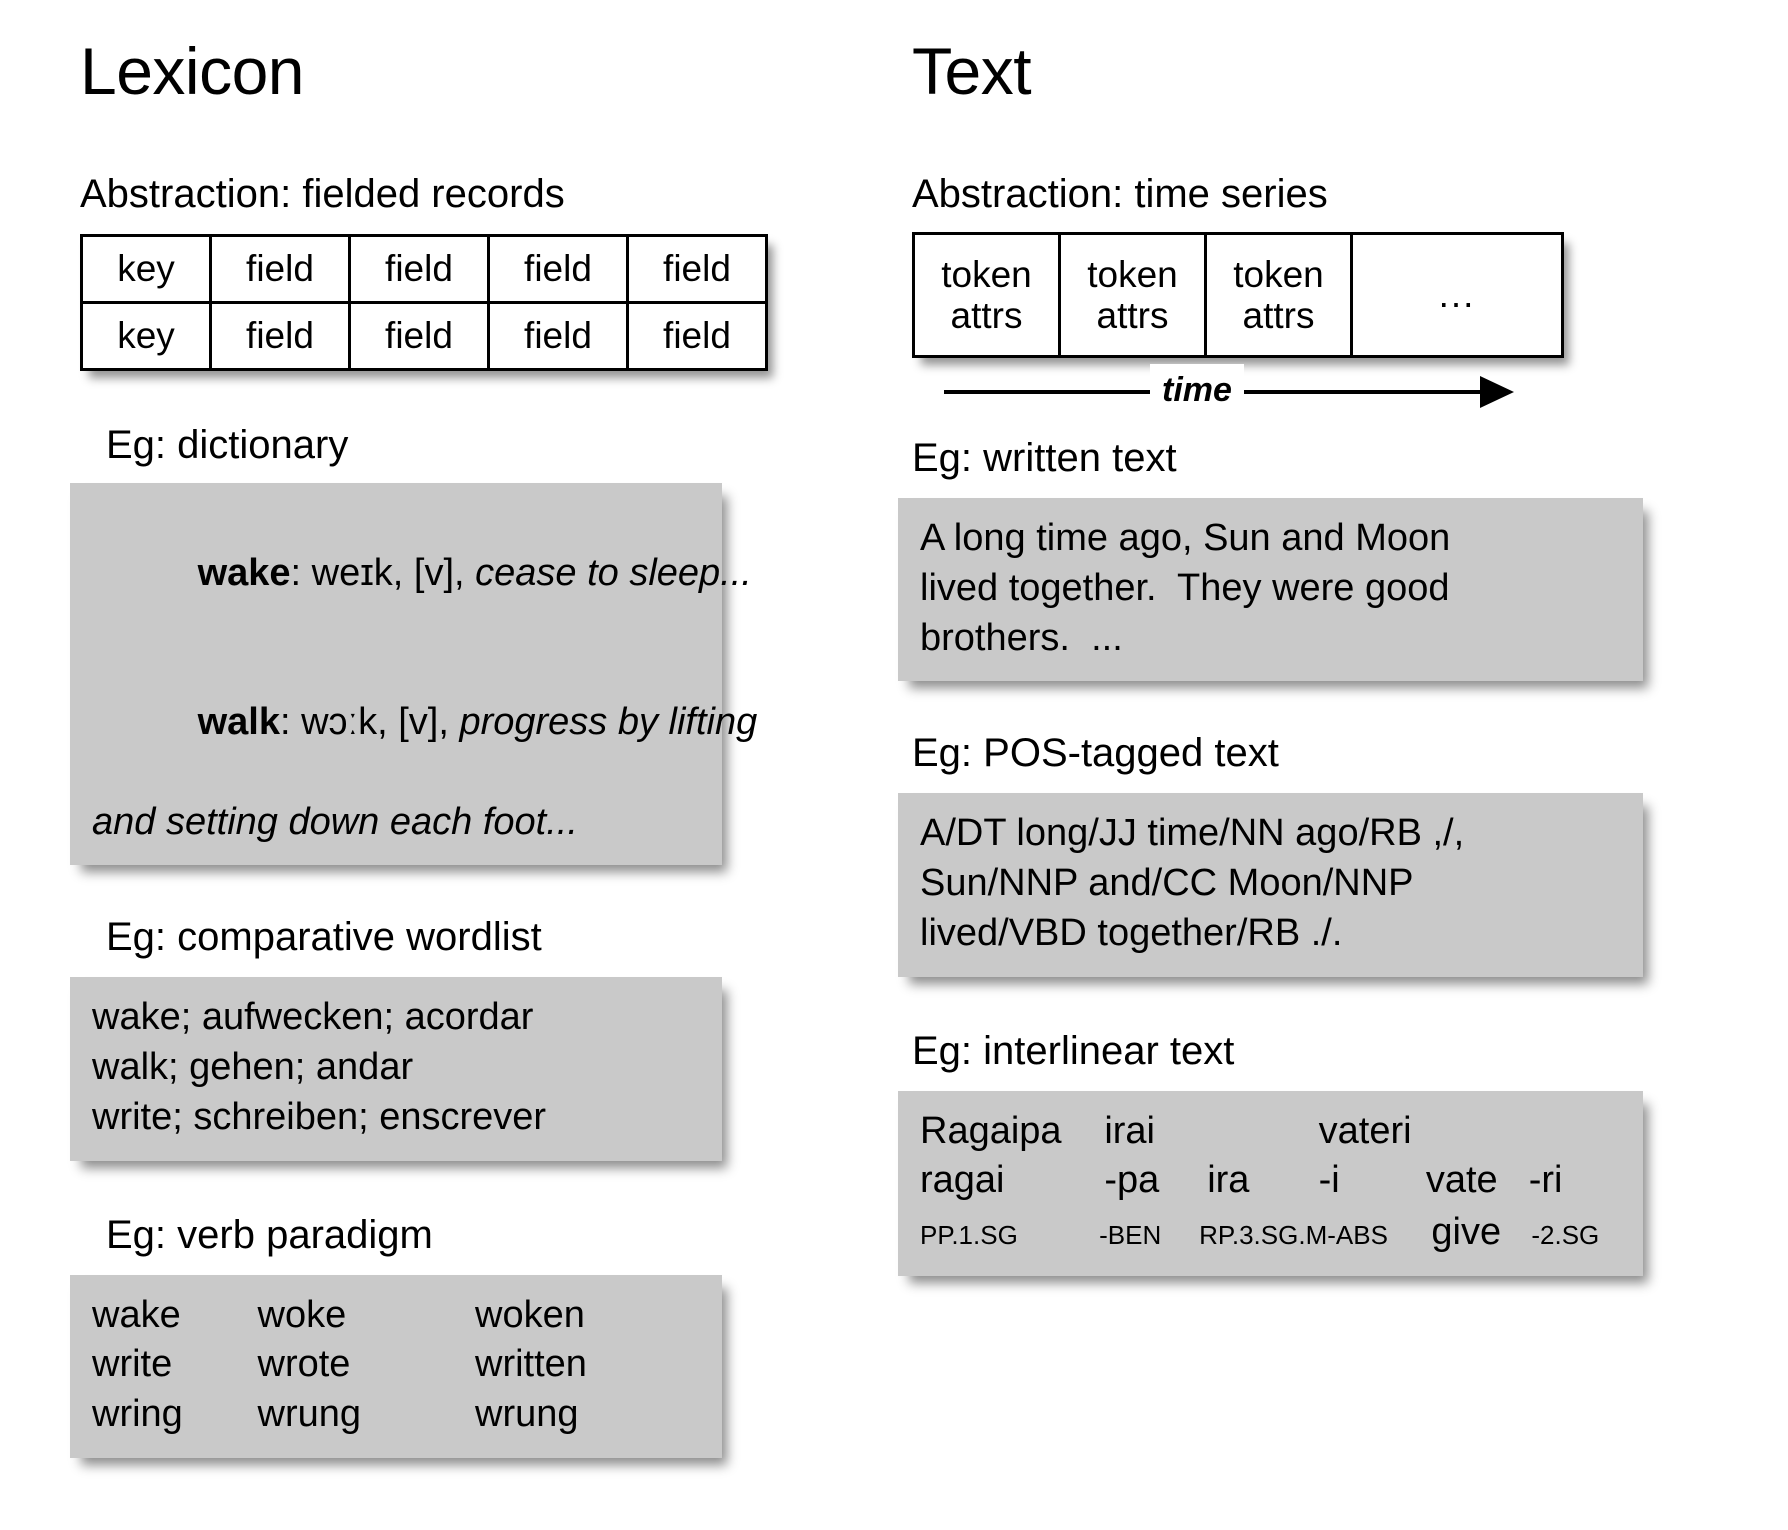 Image resolution: width=1788 pixels, height=1530 pixels. Describe the element at coordinates (1497, 392) in the screenshot. I see `arrow-head-icon` at that location.